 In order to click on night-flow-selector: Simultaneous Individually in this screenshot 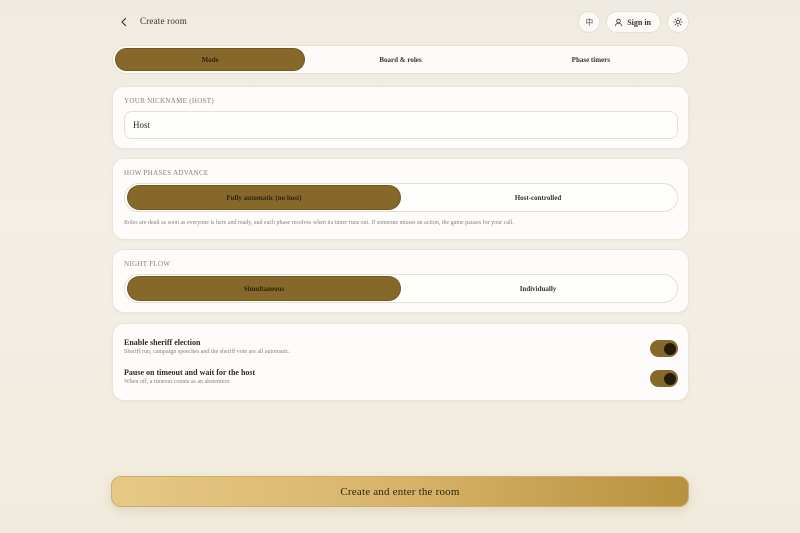, I will do `click(401, 288)`.